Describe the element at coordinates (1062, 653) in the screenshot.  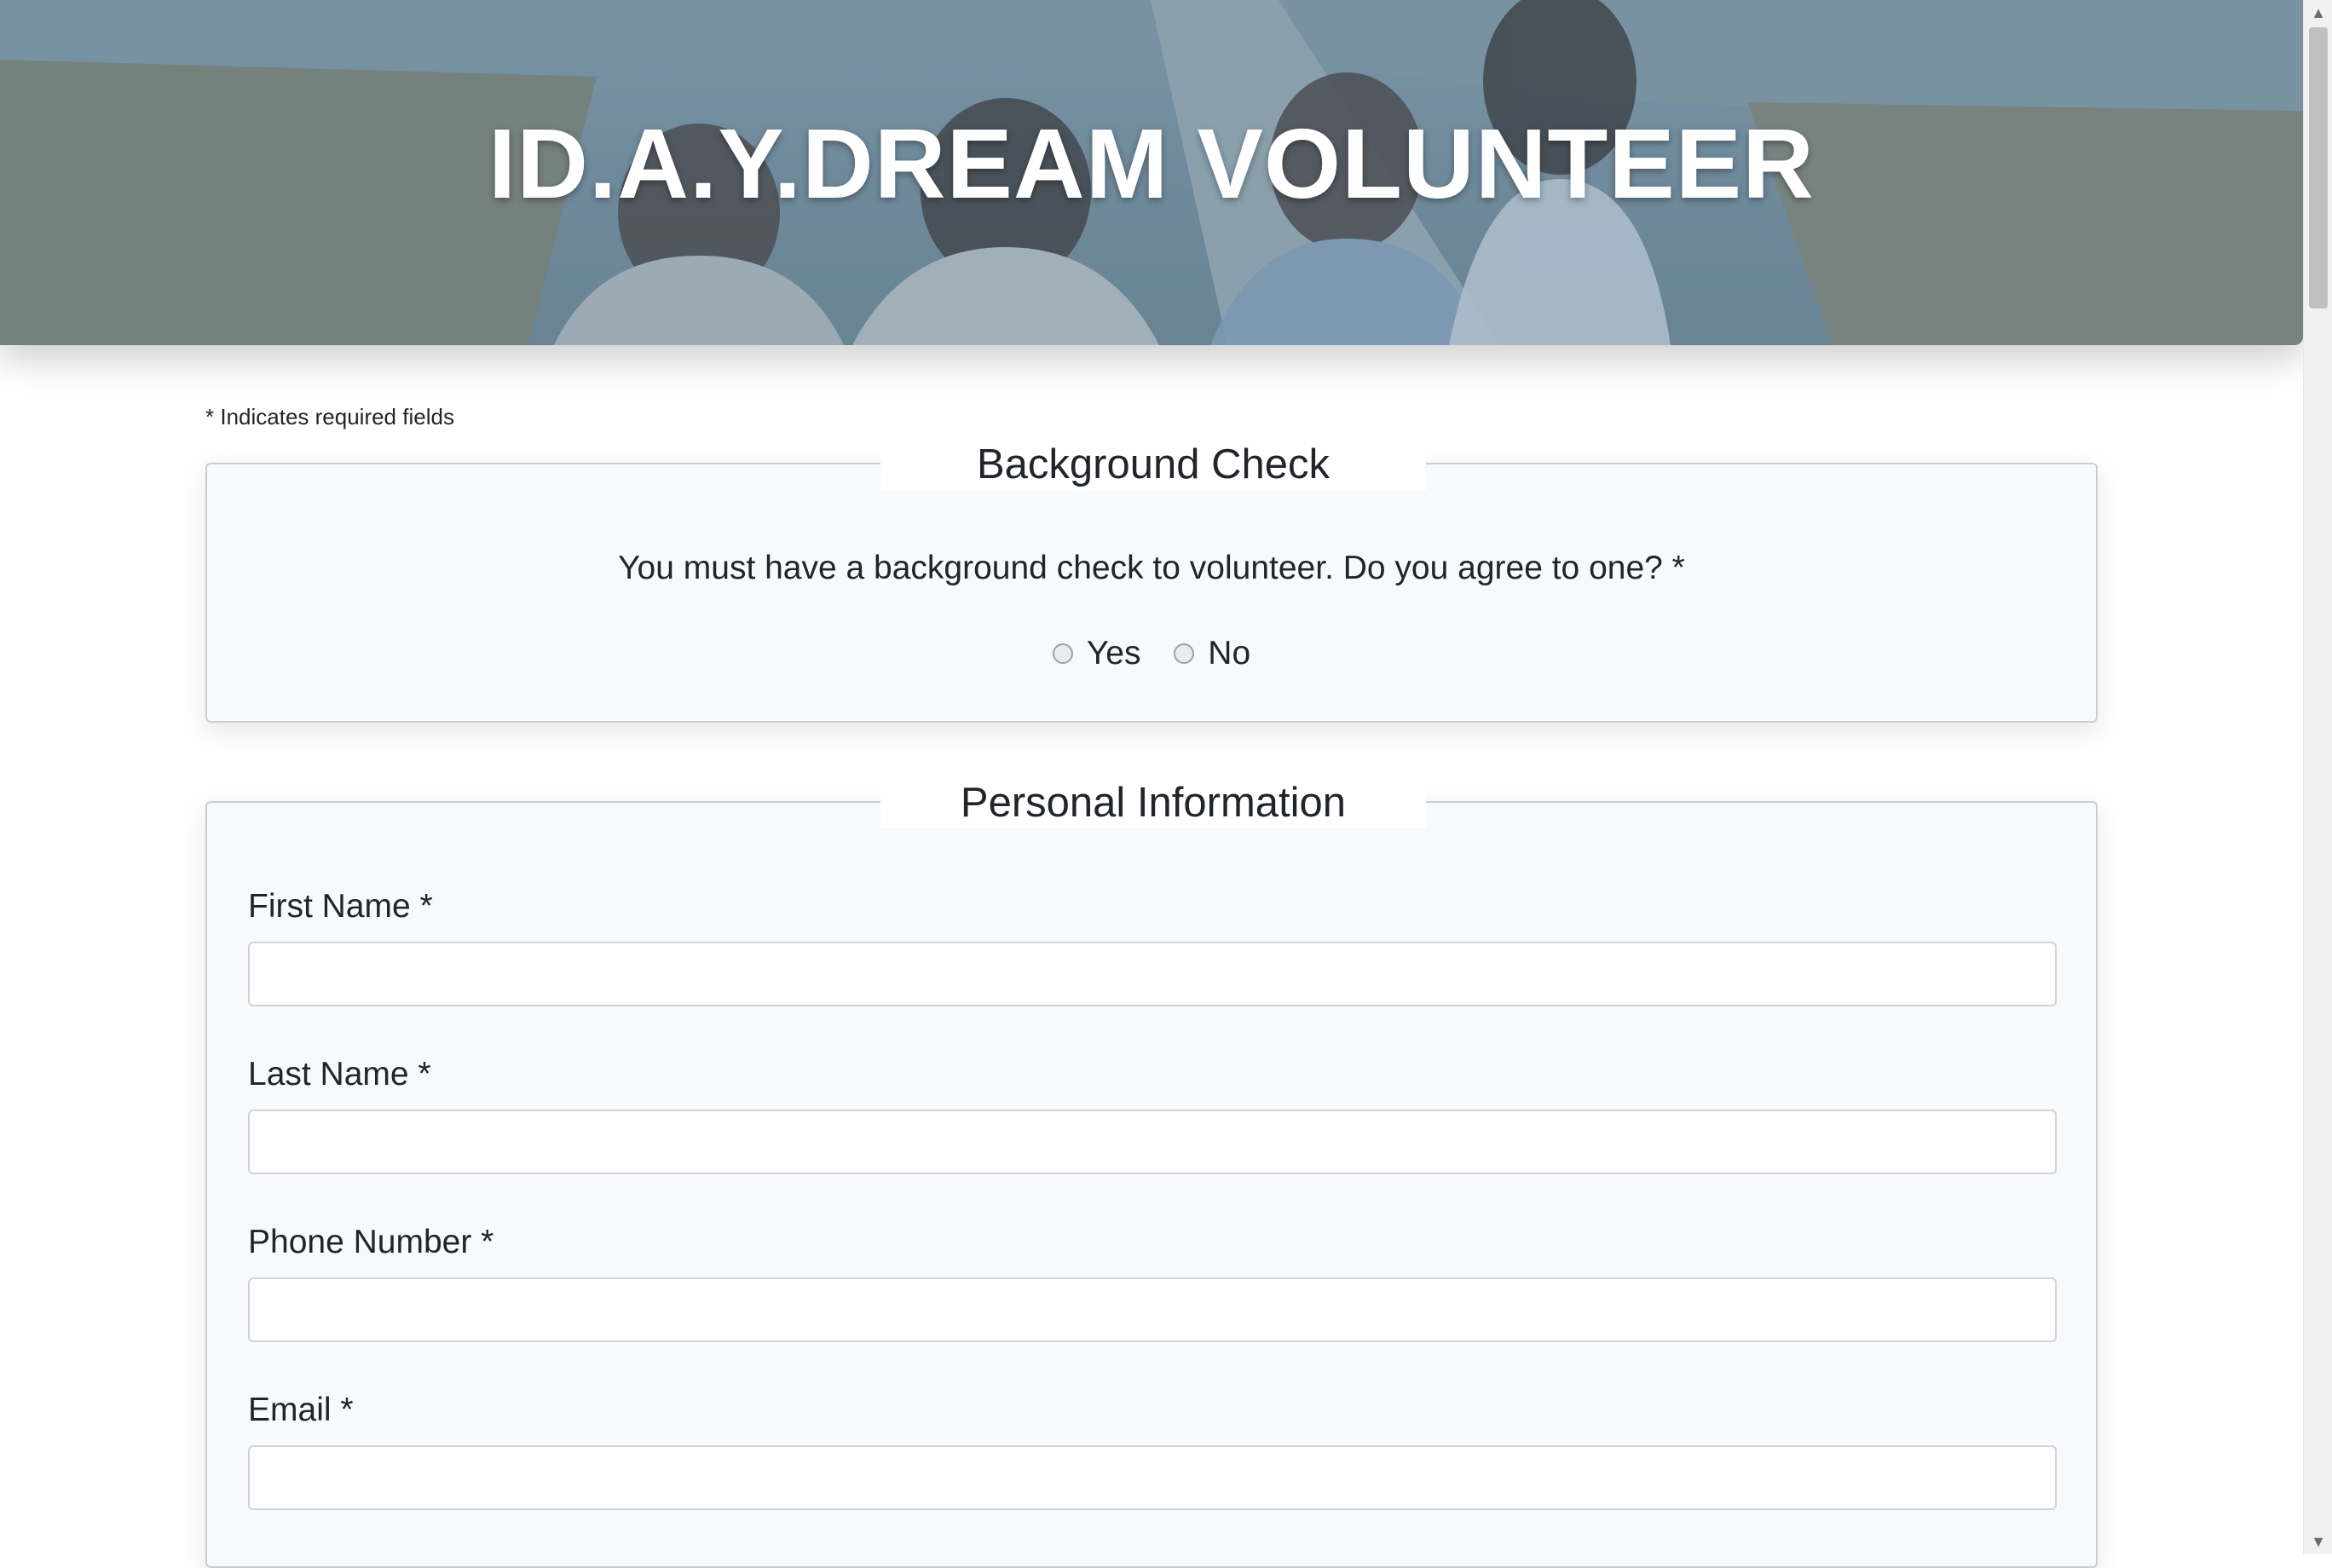
I see `radio-yes-circle` at that location.